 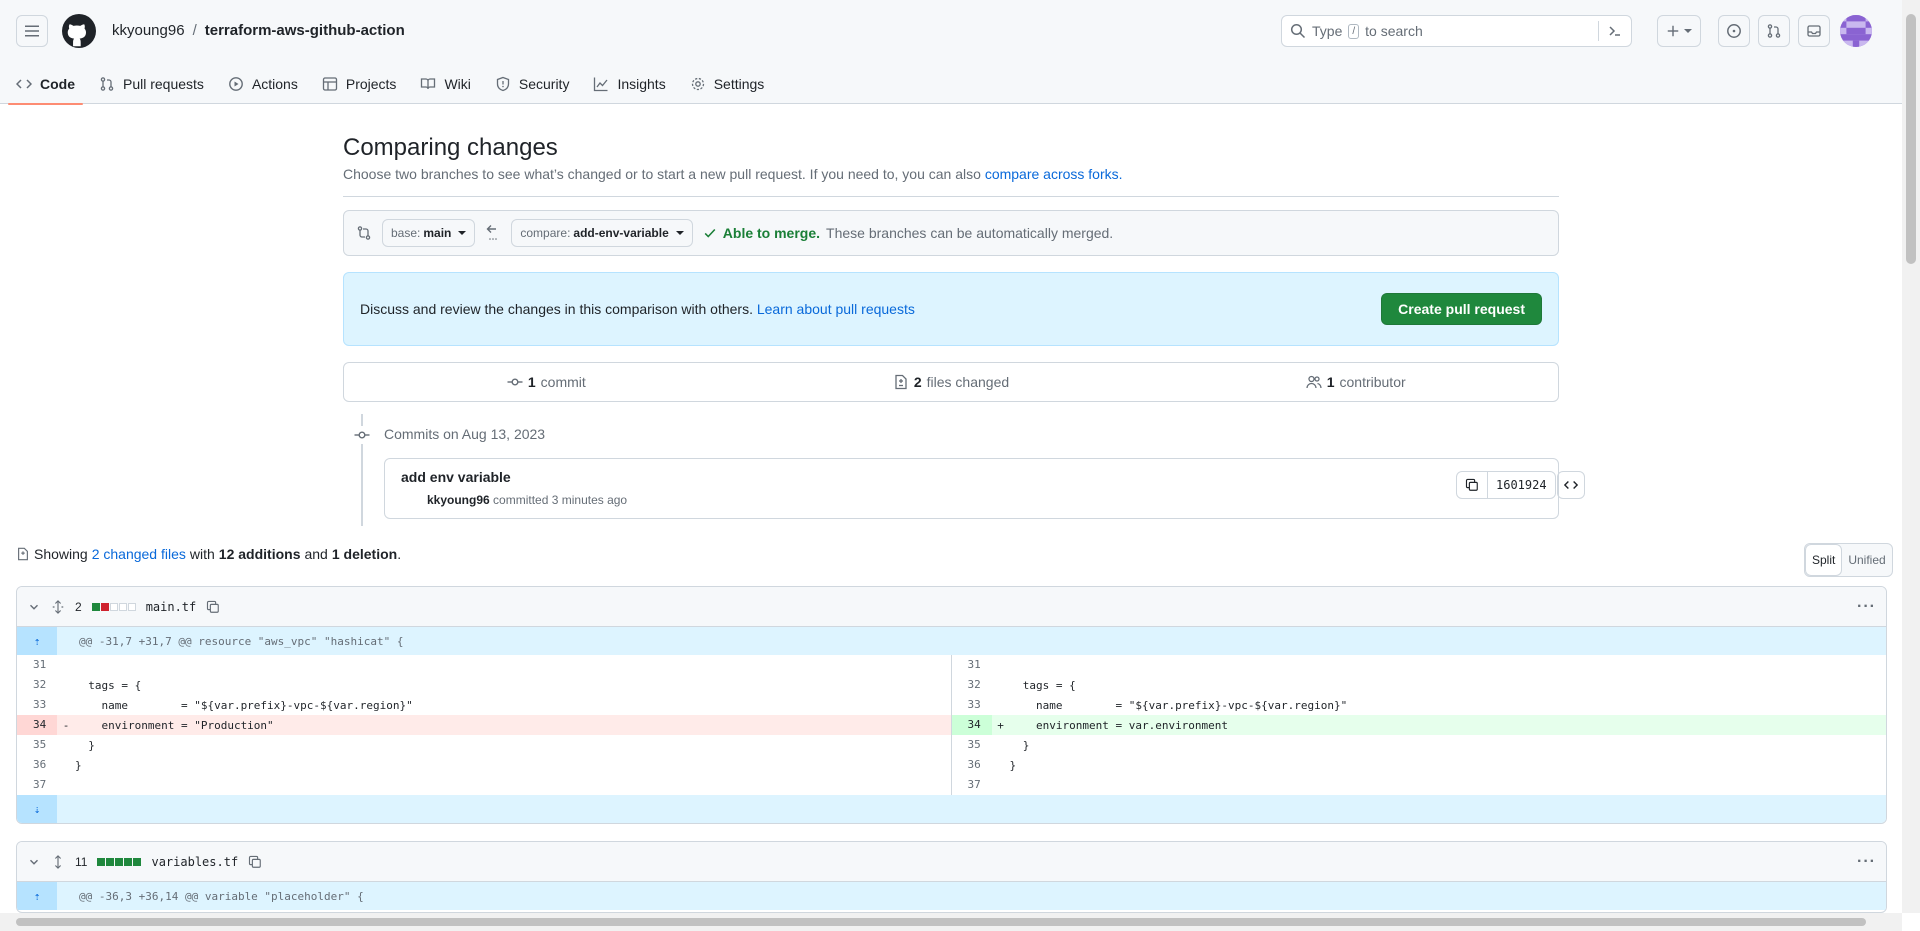 What do you see at coordinates (1673, 31) in the screenshot?
I see `plus-icon` at bounding box center [1673, 31].